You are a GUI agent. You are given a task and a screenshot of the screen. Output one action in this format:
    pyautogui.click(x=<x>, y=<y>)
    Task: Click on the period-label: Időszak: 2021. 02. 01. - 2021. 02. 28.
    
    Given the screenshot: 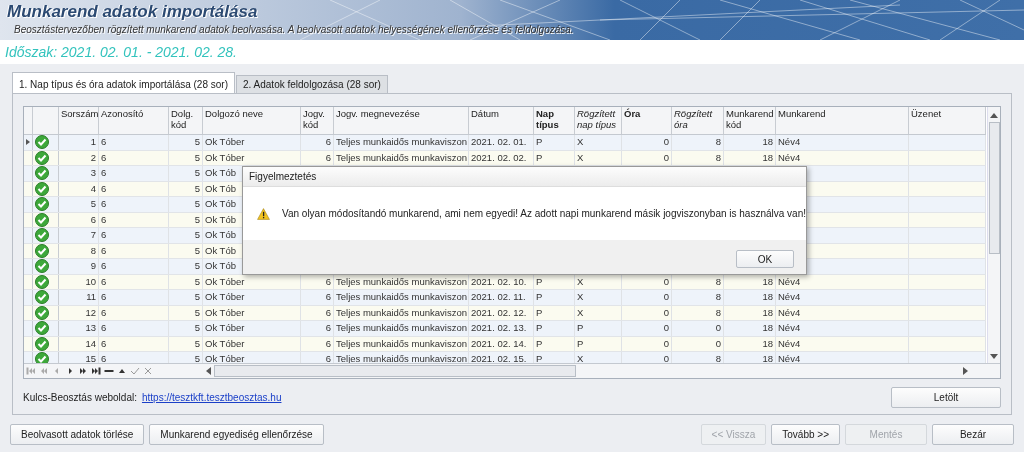 What is the action you would take?
    pyautogui.click(x=121, y=52)
    